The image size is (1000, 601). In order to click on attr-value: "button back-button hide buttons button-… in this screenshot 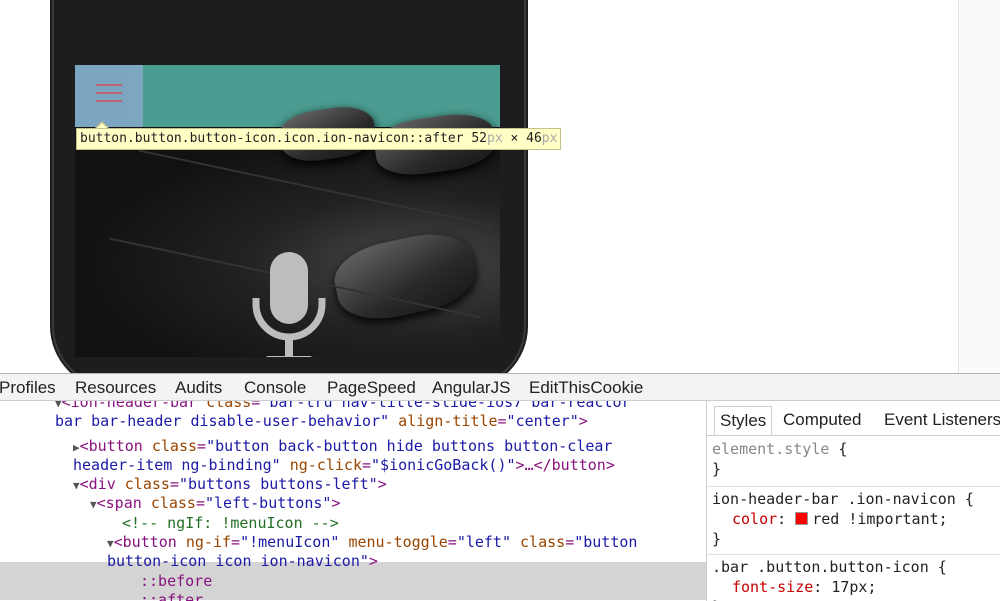, I will do `click(409, 446)`.